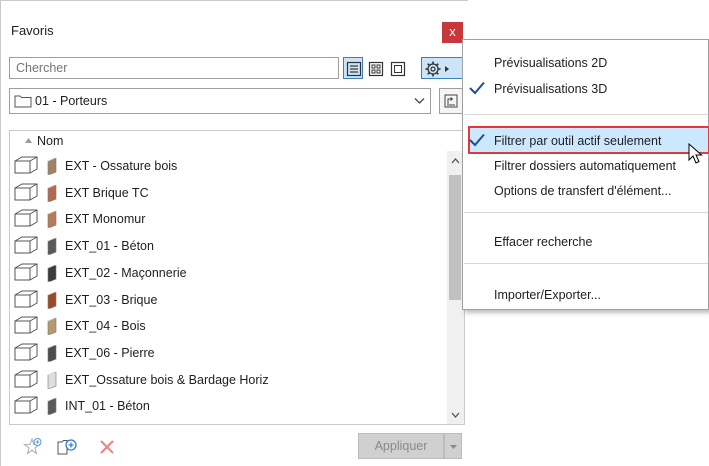 This screenshot has width=709, height=466. I want to click on grid-view-icon, so click(376, 69).